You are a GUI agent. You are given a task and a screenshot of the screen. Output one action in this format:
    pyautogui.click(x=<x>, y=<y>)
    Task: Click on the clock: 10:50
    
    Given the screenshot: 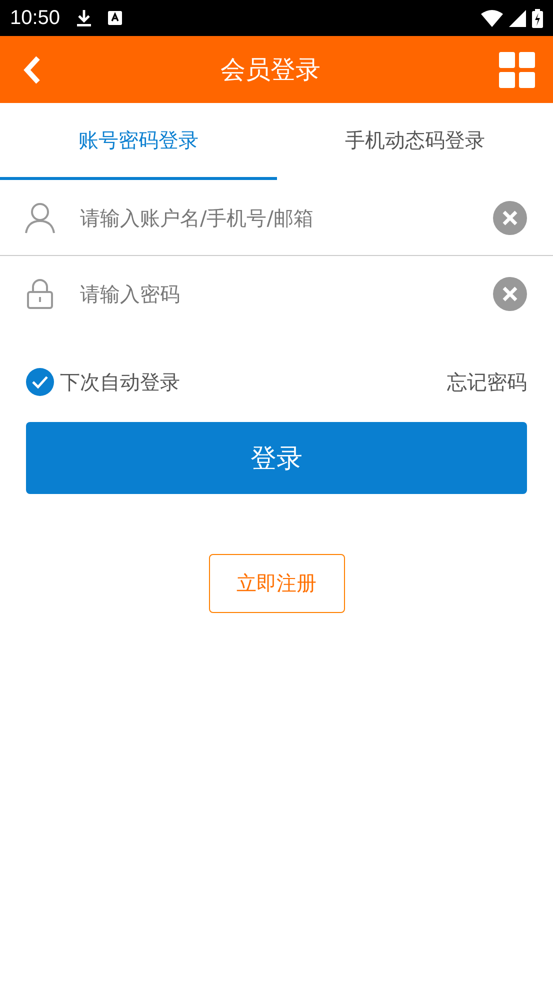 What is the action you would take?
    pyautogui.click(x=35, y=18)
    